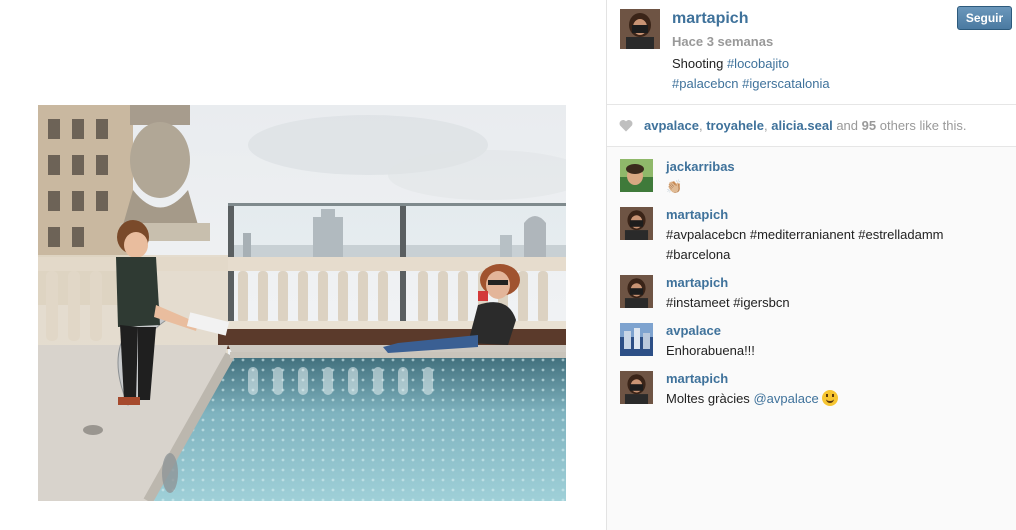  What do you see at coordinates (869, 125) in the screenshot?
I see `likes-count: 95` at bounding box center [869, 125].